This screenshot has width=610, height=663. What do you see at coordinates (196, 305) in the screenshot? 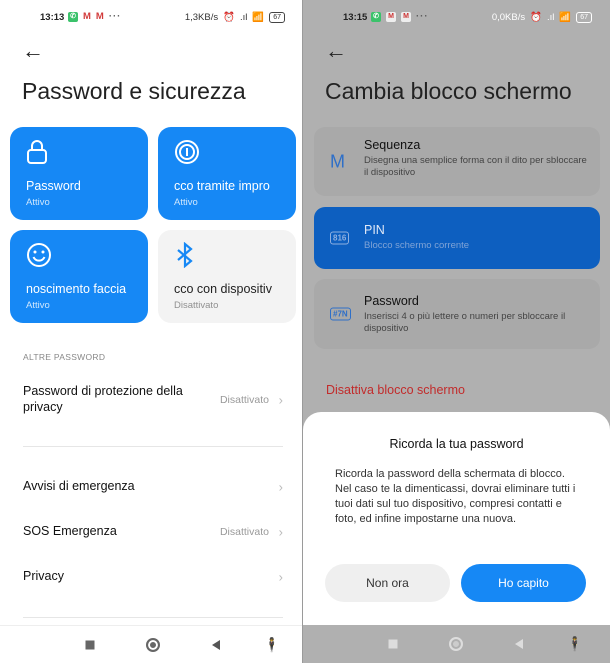
I see `tile-status: Disattivato` at bounding box center [196, 305].